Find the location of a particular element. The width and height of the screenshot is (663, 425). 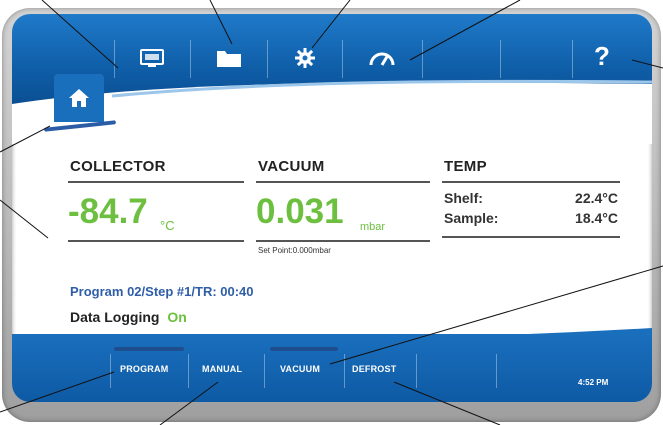

gear-icon is located at coordinates (305, 58).